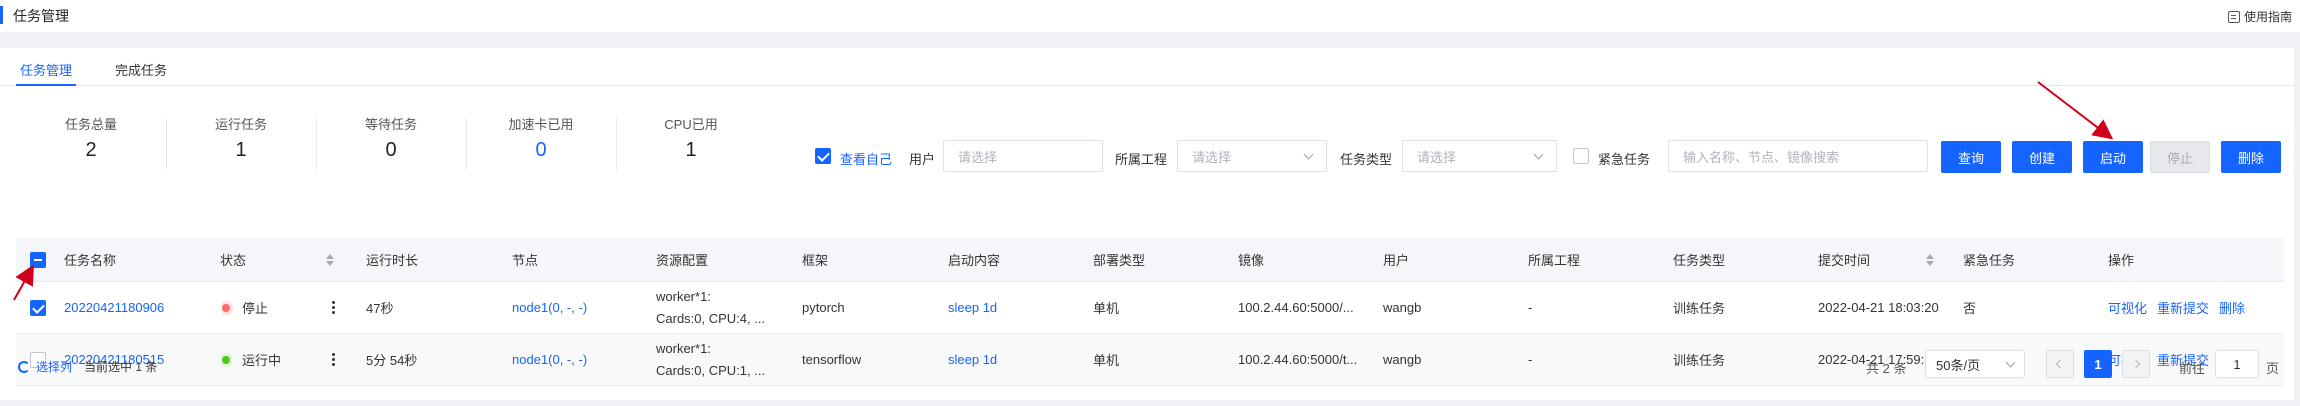 Image resolution: width=2300 pixels, height=406 pixels. I want to click on guide-link: 使用指南, so click(2259, 16).